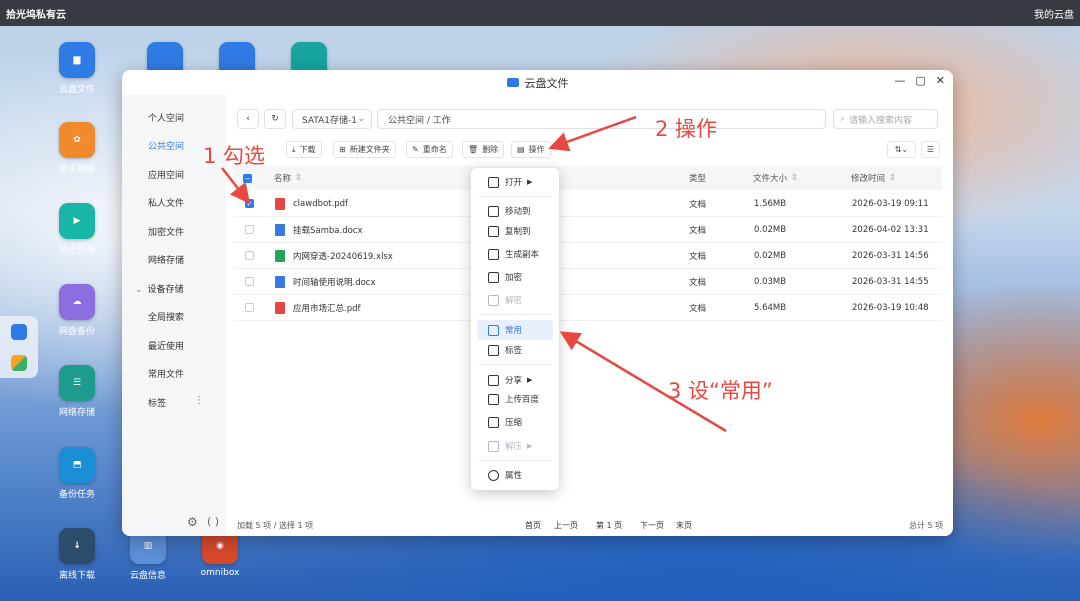  What do you see at coordinates (720, 391) in the screenshot?
I see `annotation-step-3: 3 设“常用”` at bounding box center [720, 391].